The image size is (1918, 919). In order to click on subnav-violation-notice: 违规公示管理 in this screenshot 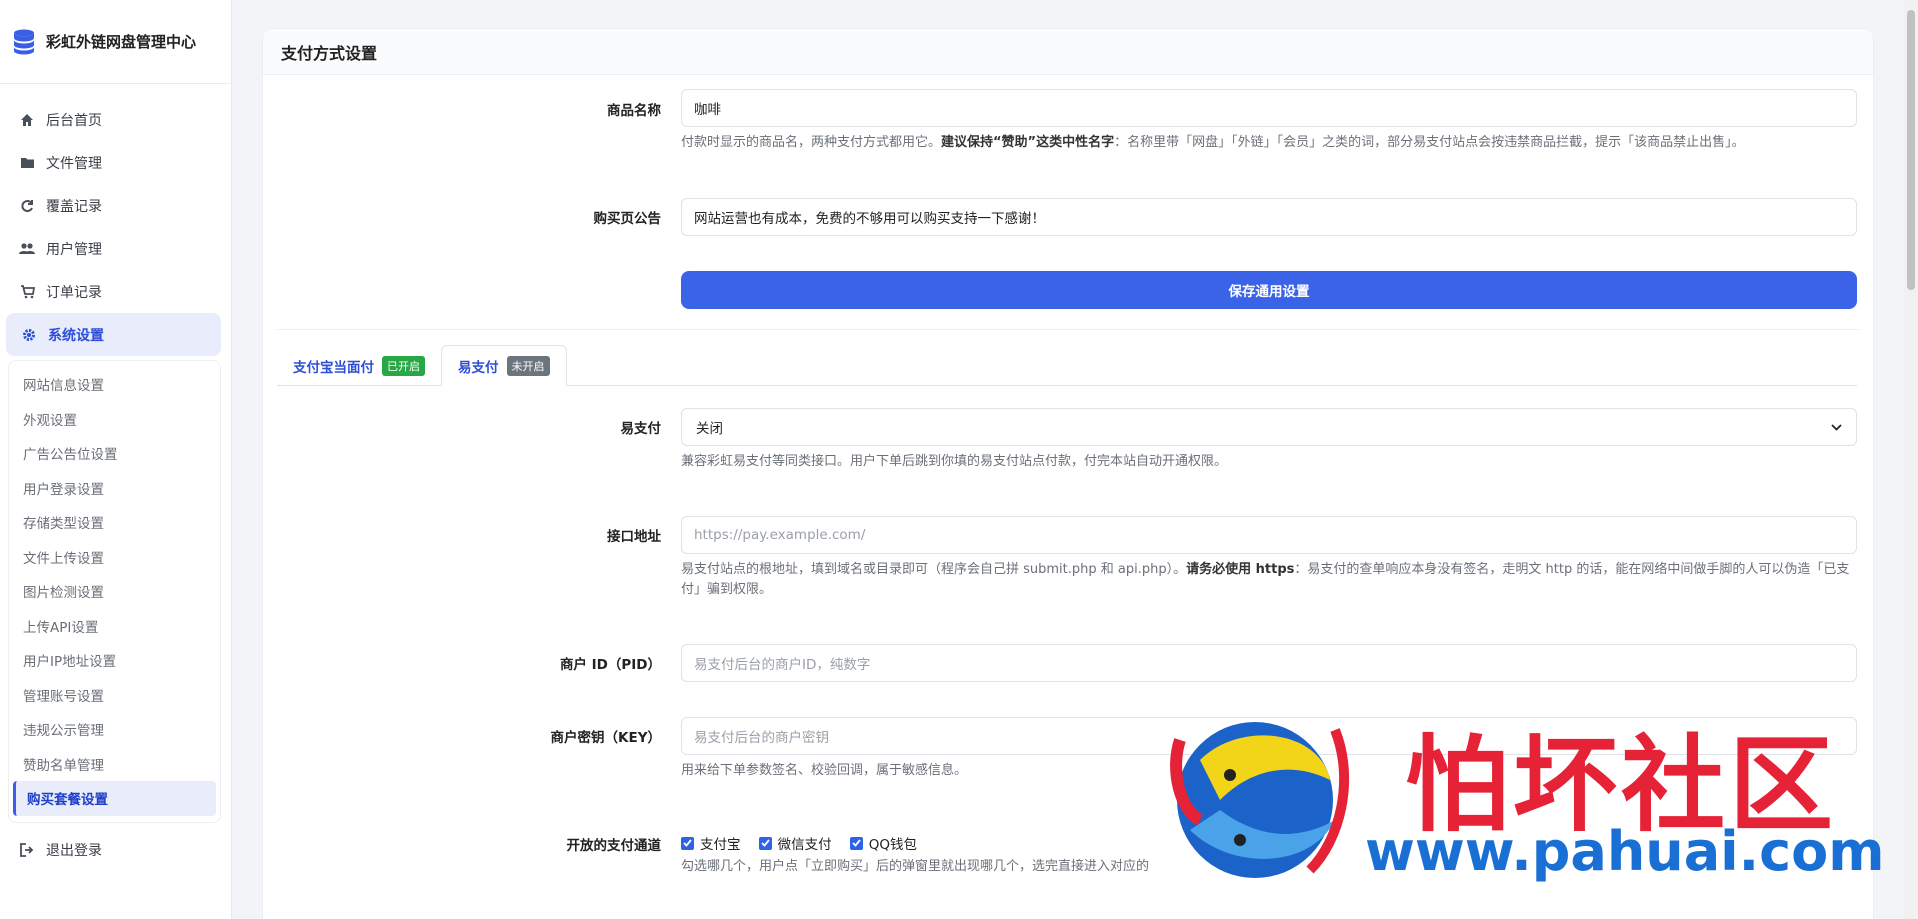, I will do `click(114, 729)`.